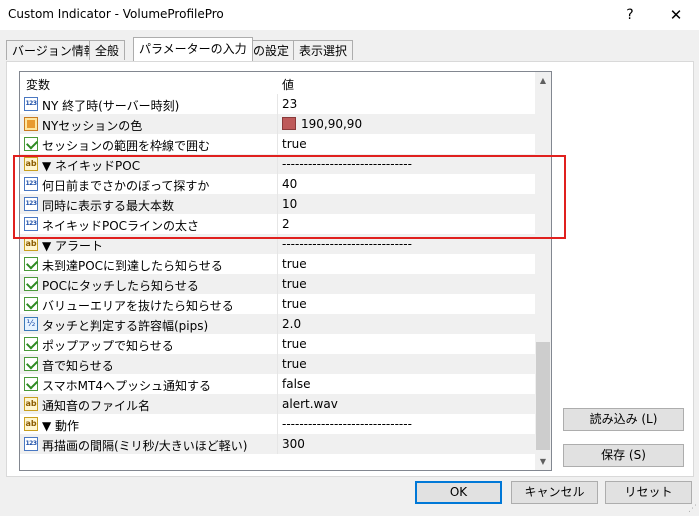 This screenshot has width=699, height=516. Describe the element at coordinates (31, 324) in the screenshot. I see `double-type-icon` at that location.